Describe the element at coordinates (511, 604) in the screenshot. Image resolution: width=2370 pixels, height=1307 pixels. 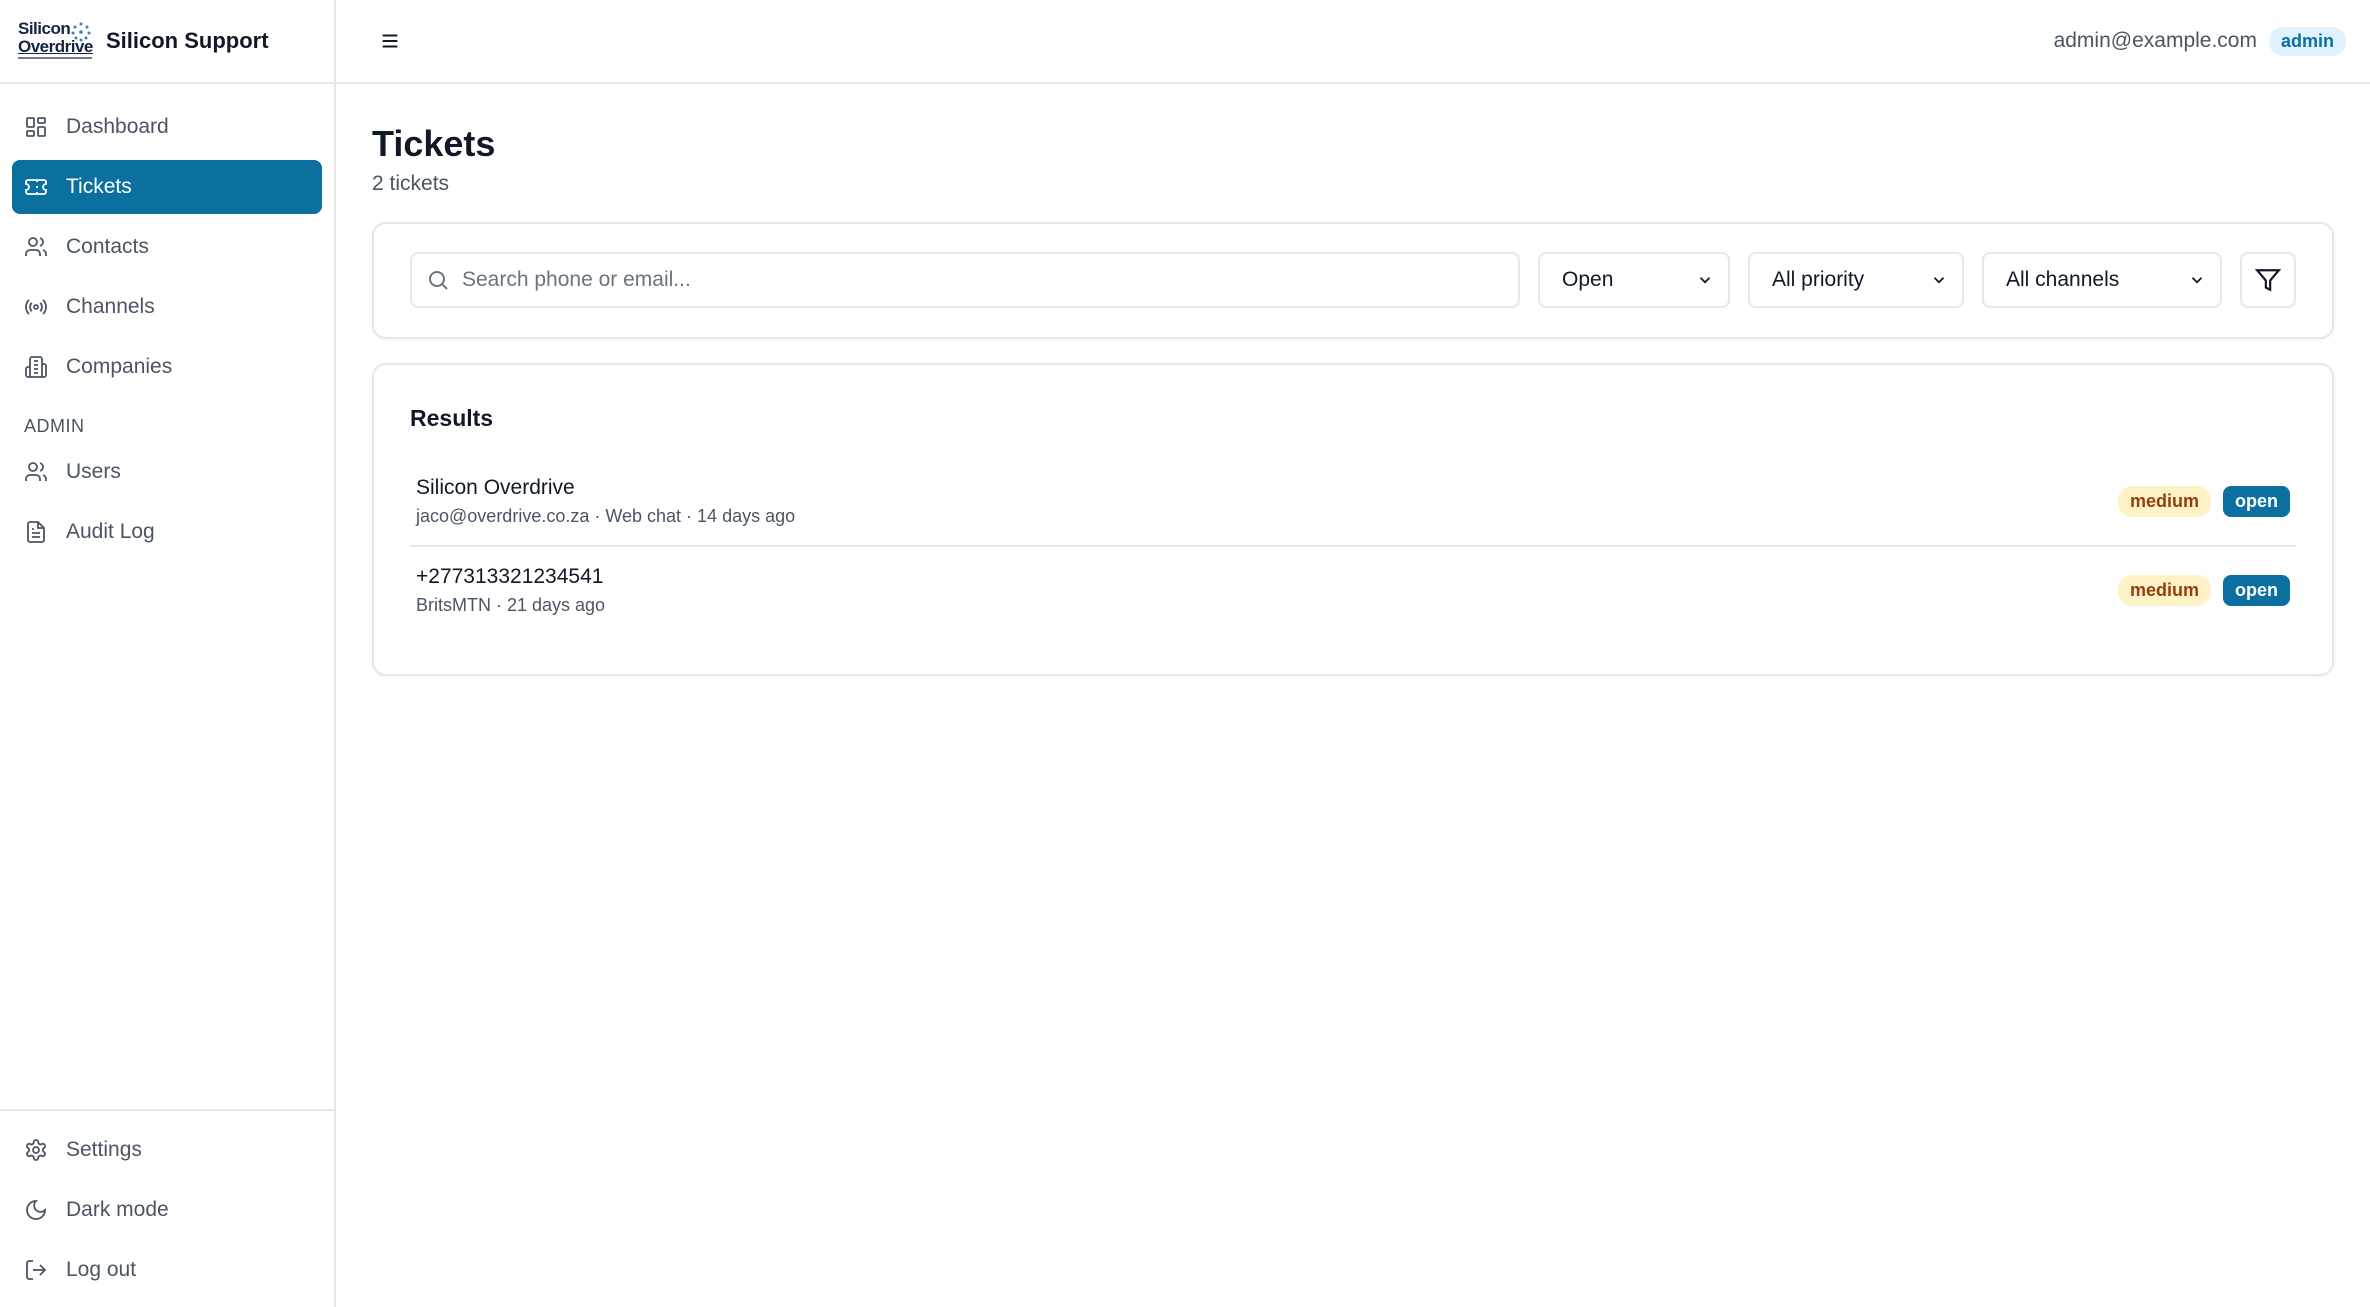
I see `ticket-meta: BritsMTN · 21 days ago` at that location.